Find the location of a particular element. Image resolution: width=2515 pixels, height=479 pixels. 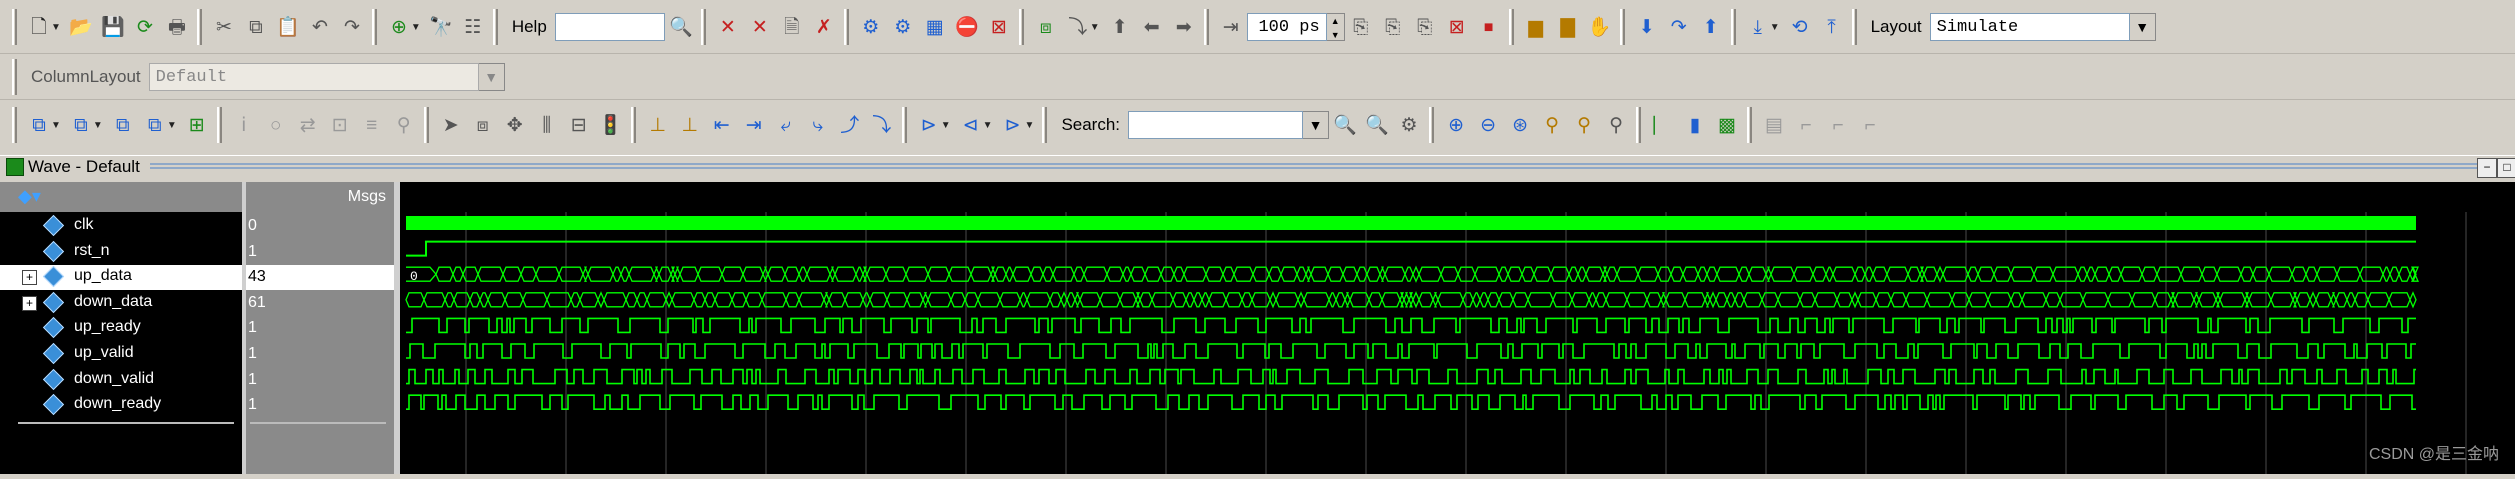

wave-rise-icon: ⌐ is located at coordinates (1838, 125).